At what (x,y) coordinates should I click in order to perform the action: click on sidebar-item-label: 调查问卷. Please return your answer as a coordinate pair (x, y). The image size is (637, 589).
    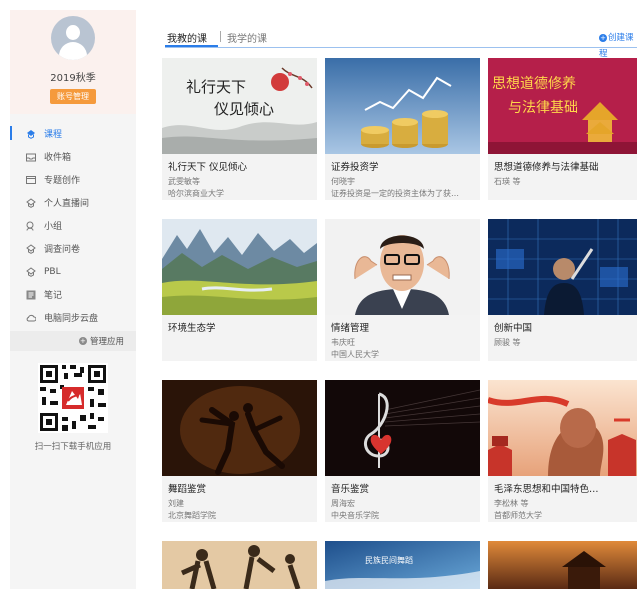
    Looking at the image, I should click on (62, 250).